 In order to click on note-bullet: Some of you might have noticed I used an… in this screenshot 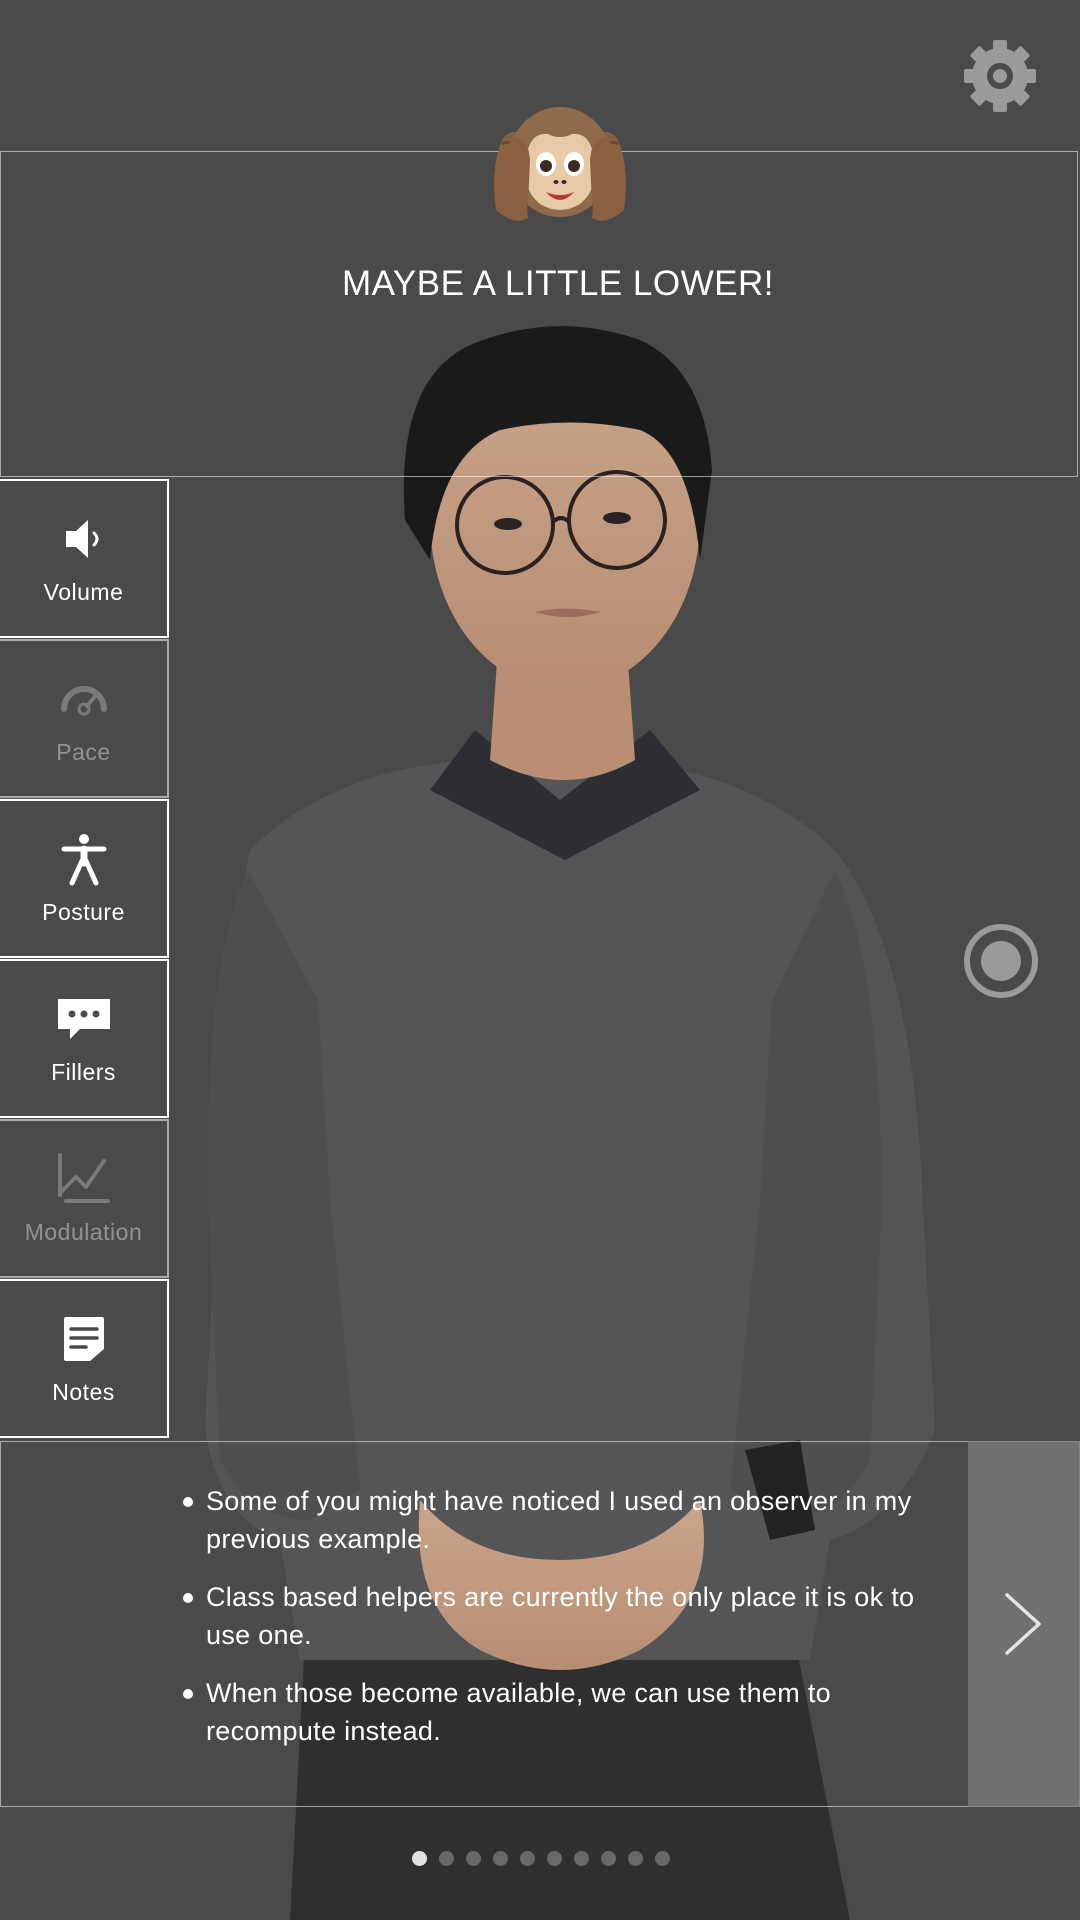, I will do `click(564, 1520)`.